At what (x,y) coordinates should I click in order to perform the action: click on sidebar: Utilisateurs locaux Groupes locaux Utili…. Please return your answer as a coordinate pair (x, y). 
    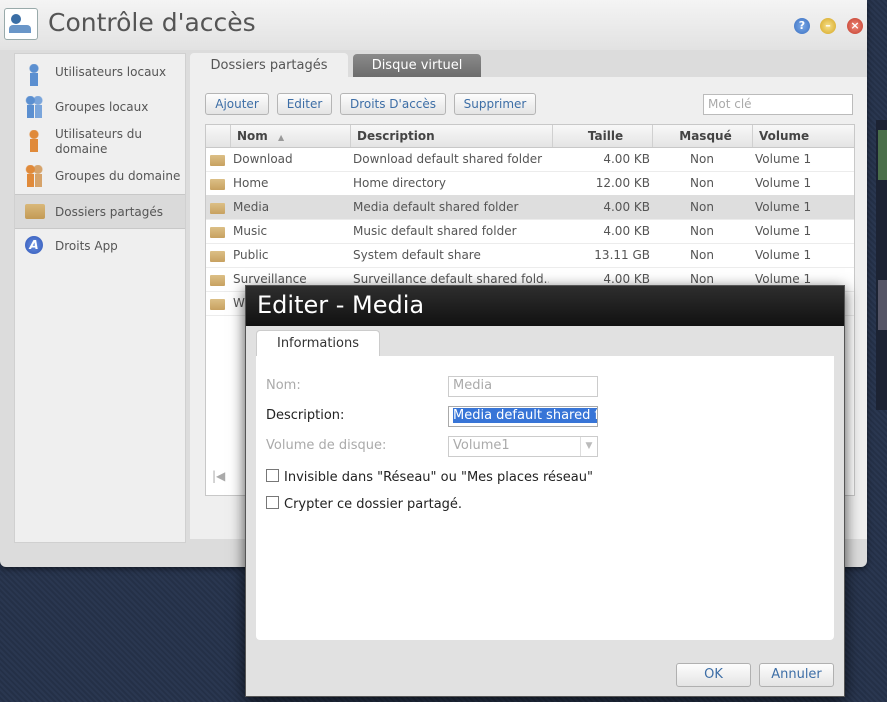
    Looking at the image, I should click on (100, 298).